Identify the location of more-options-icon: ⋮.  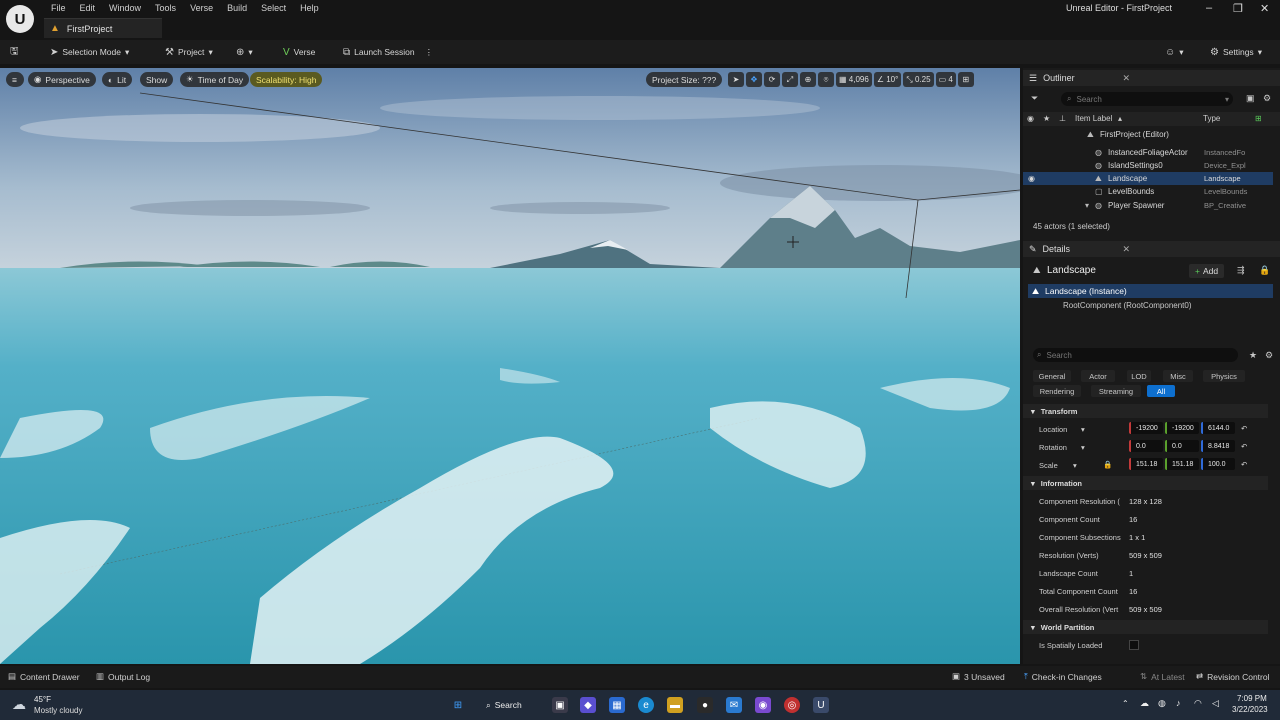
(429, 52).